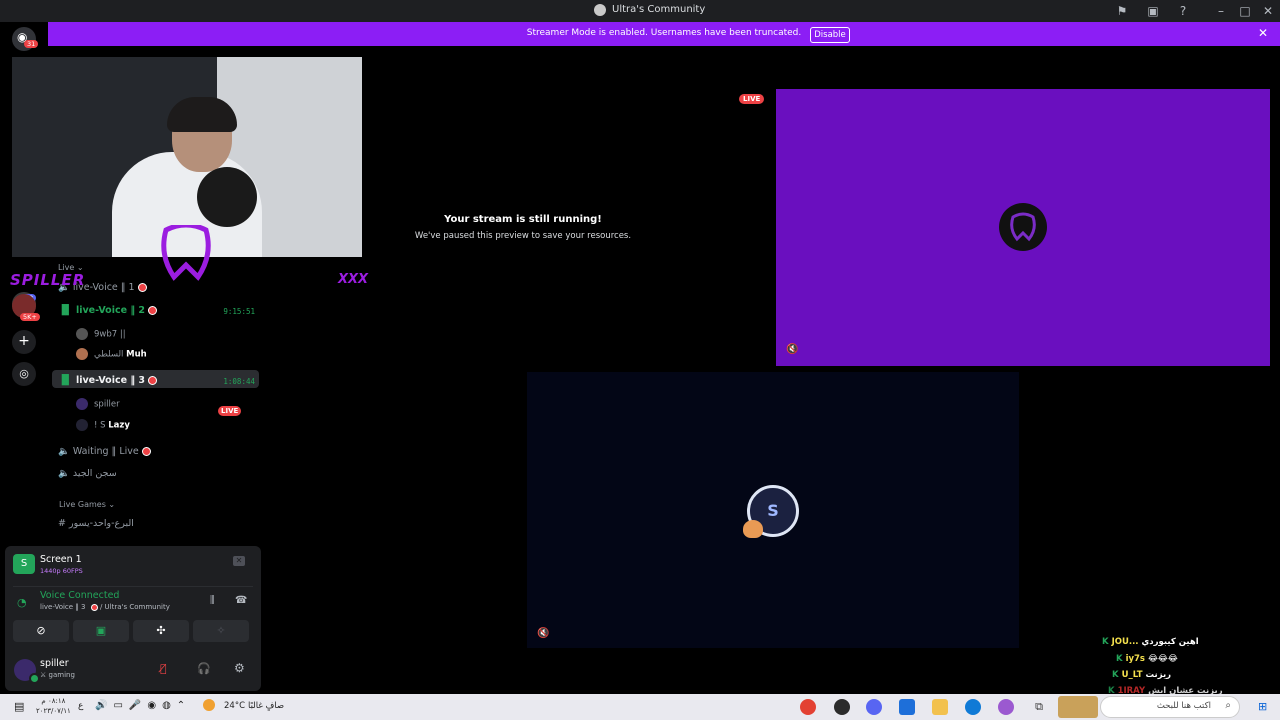 This screenshot has width=1280, height=720. What do you see at coordinates (111, 354) in the screenshot?
I see `voice-user: السلطي Muh` at bounding box center [111, 354].